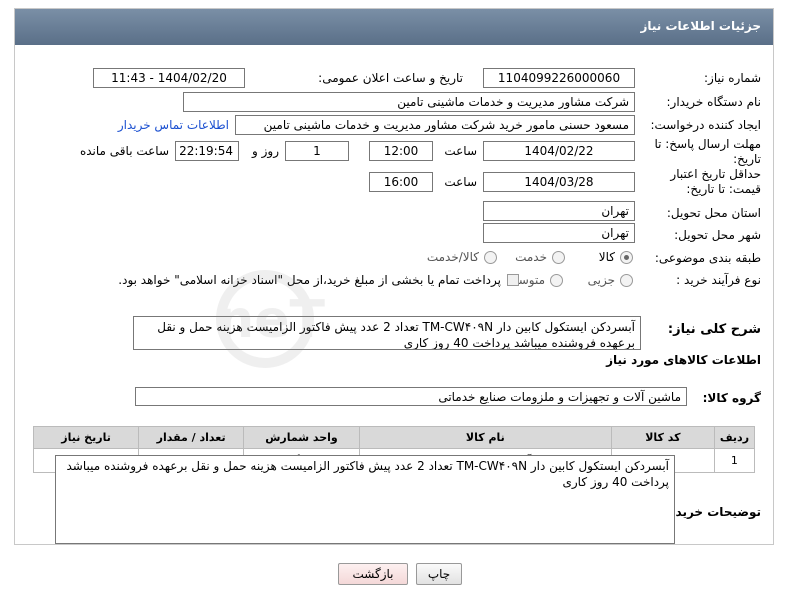 The image size is (788, 598). Describe the element at coordinates (713, 213) in the screenshot. I see `province-label: استان محل تحویل:` at that location.